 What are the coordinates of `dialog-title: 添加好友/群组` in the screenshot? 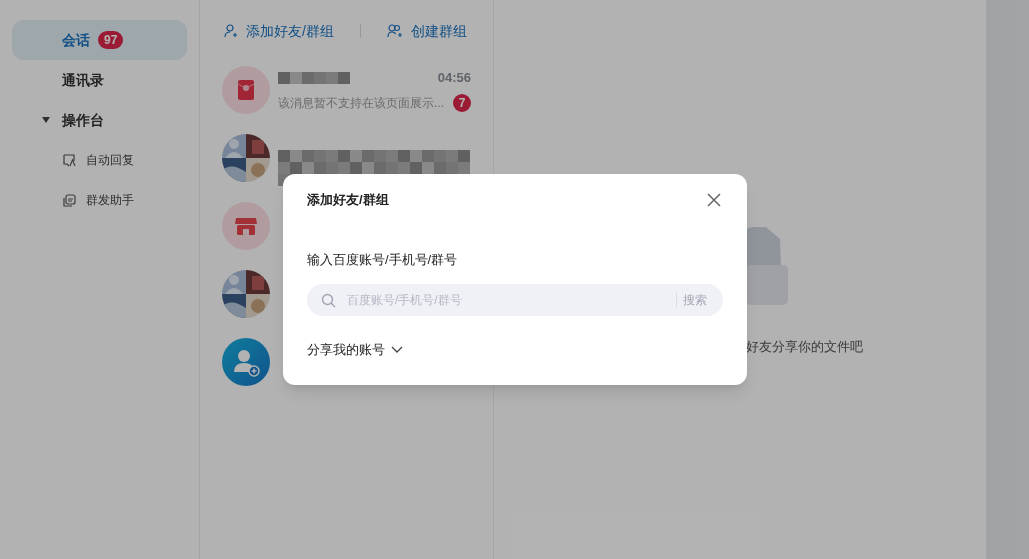 It's located at (348, 200).